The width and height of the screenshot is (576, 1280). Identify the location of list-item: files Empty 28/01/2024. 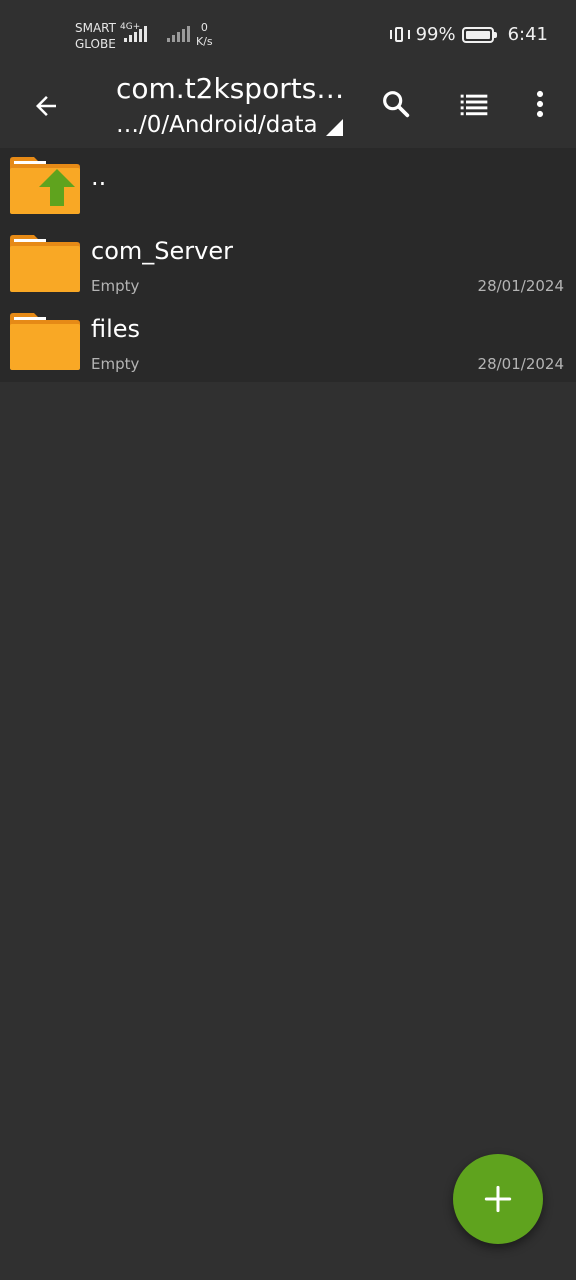
(288, 343).